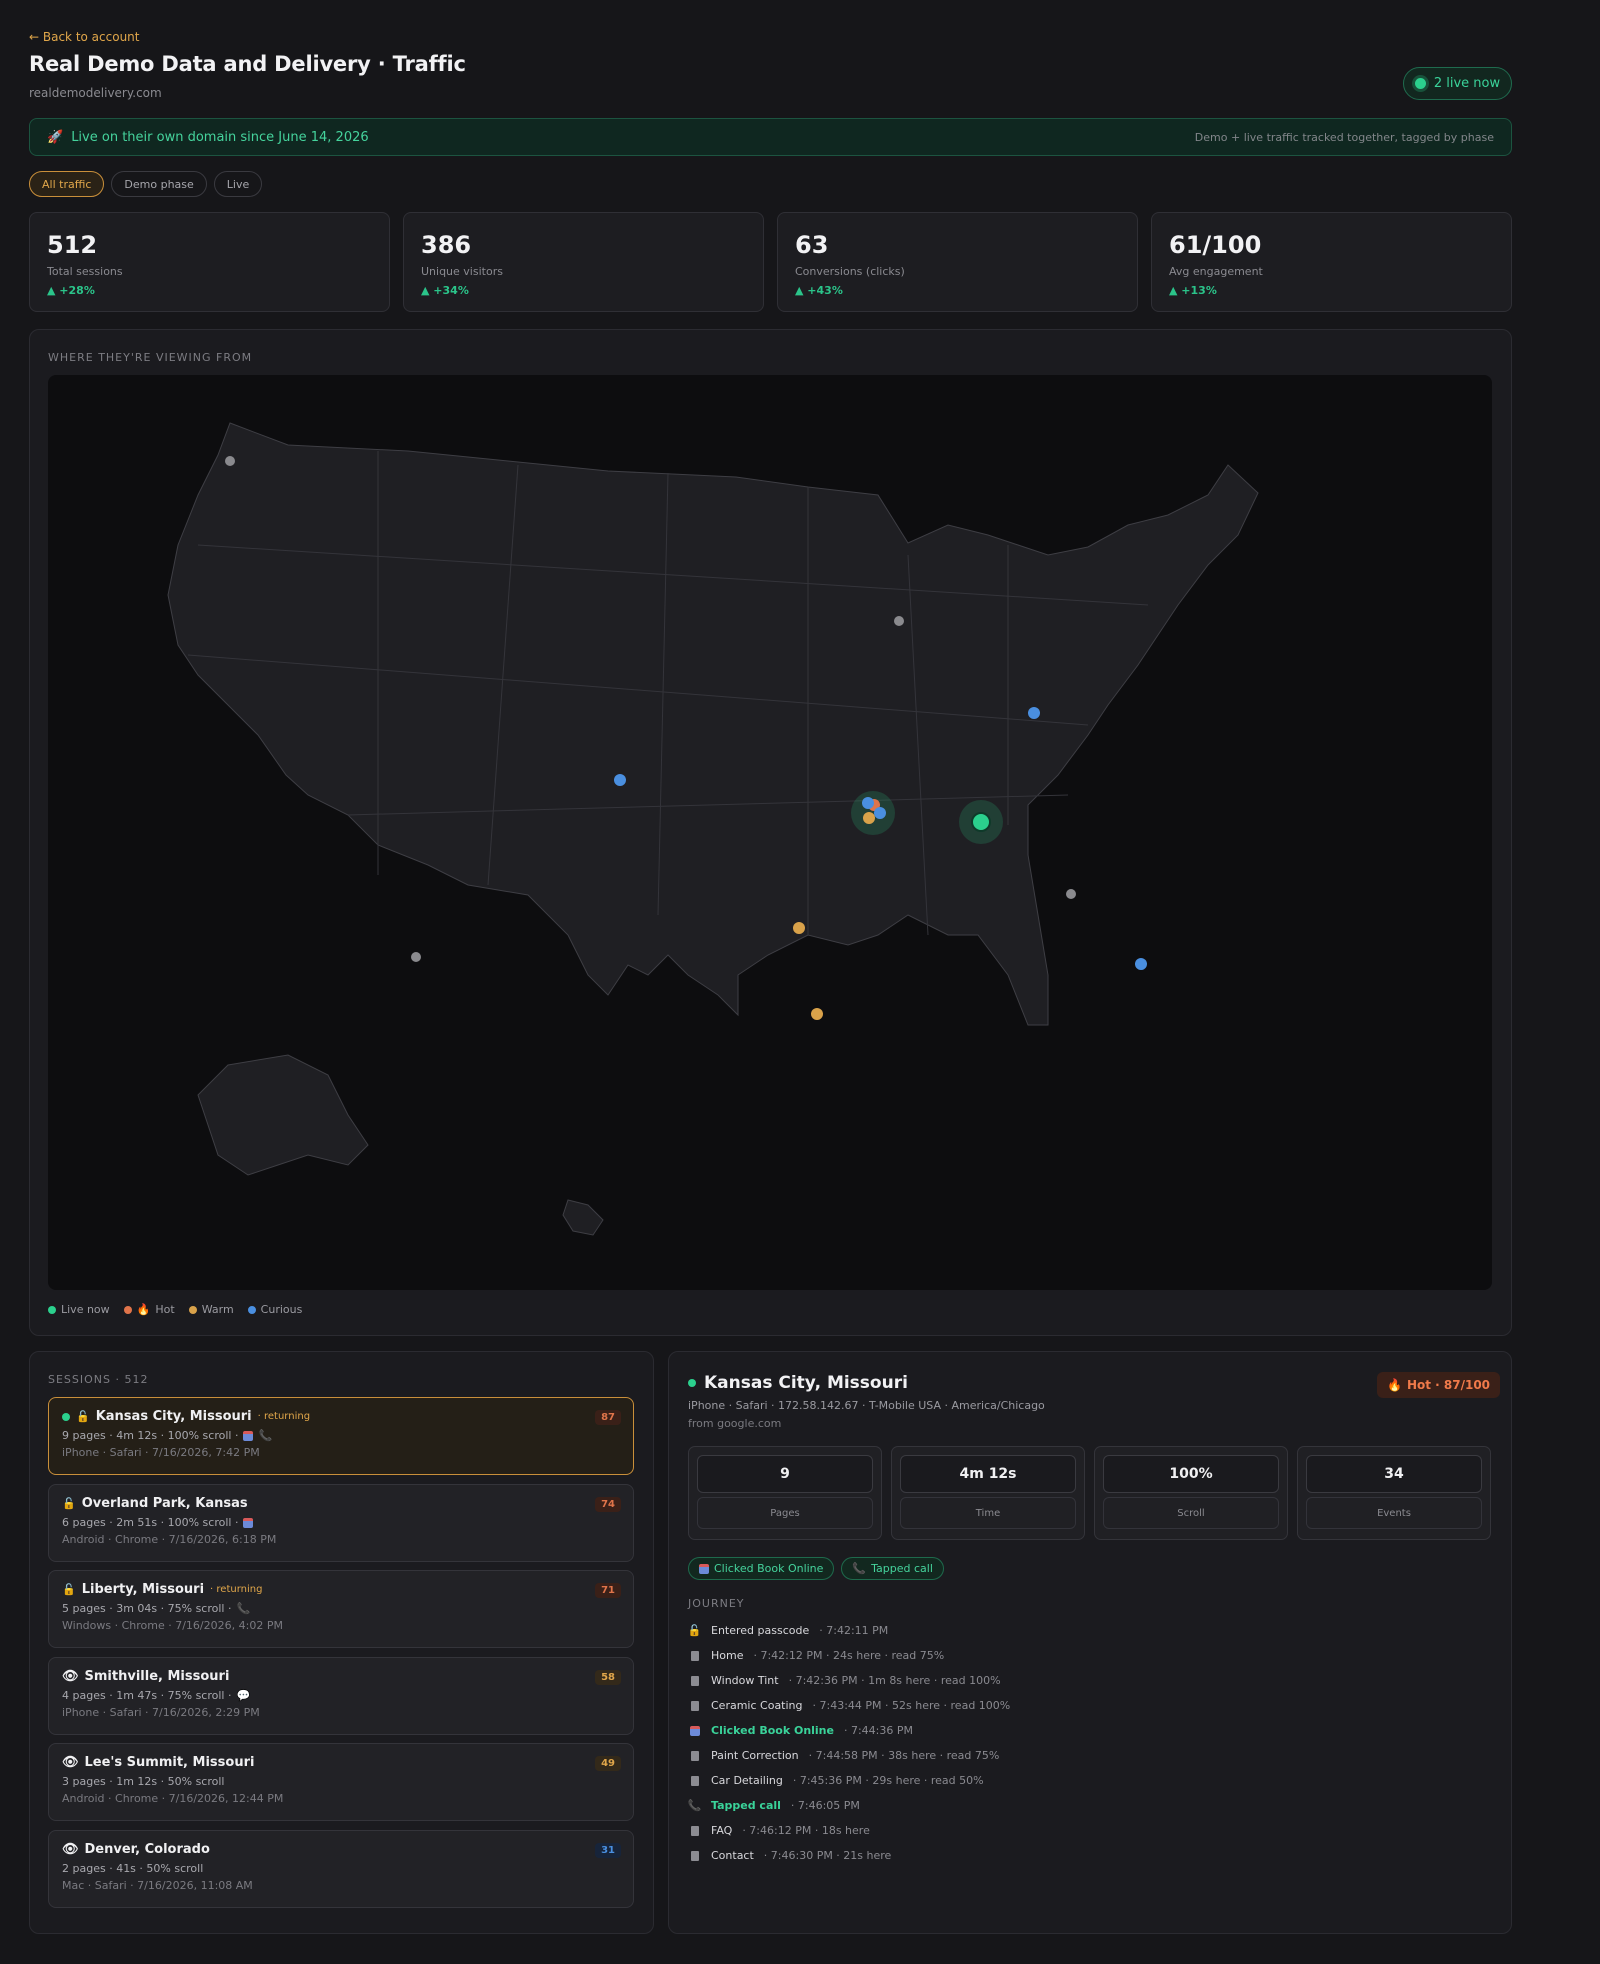 The height and width of the screenshot is (1964, 1600). I want to click on stat-delta: ▲ +13%, so click(1193, 290).